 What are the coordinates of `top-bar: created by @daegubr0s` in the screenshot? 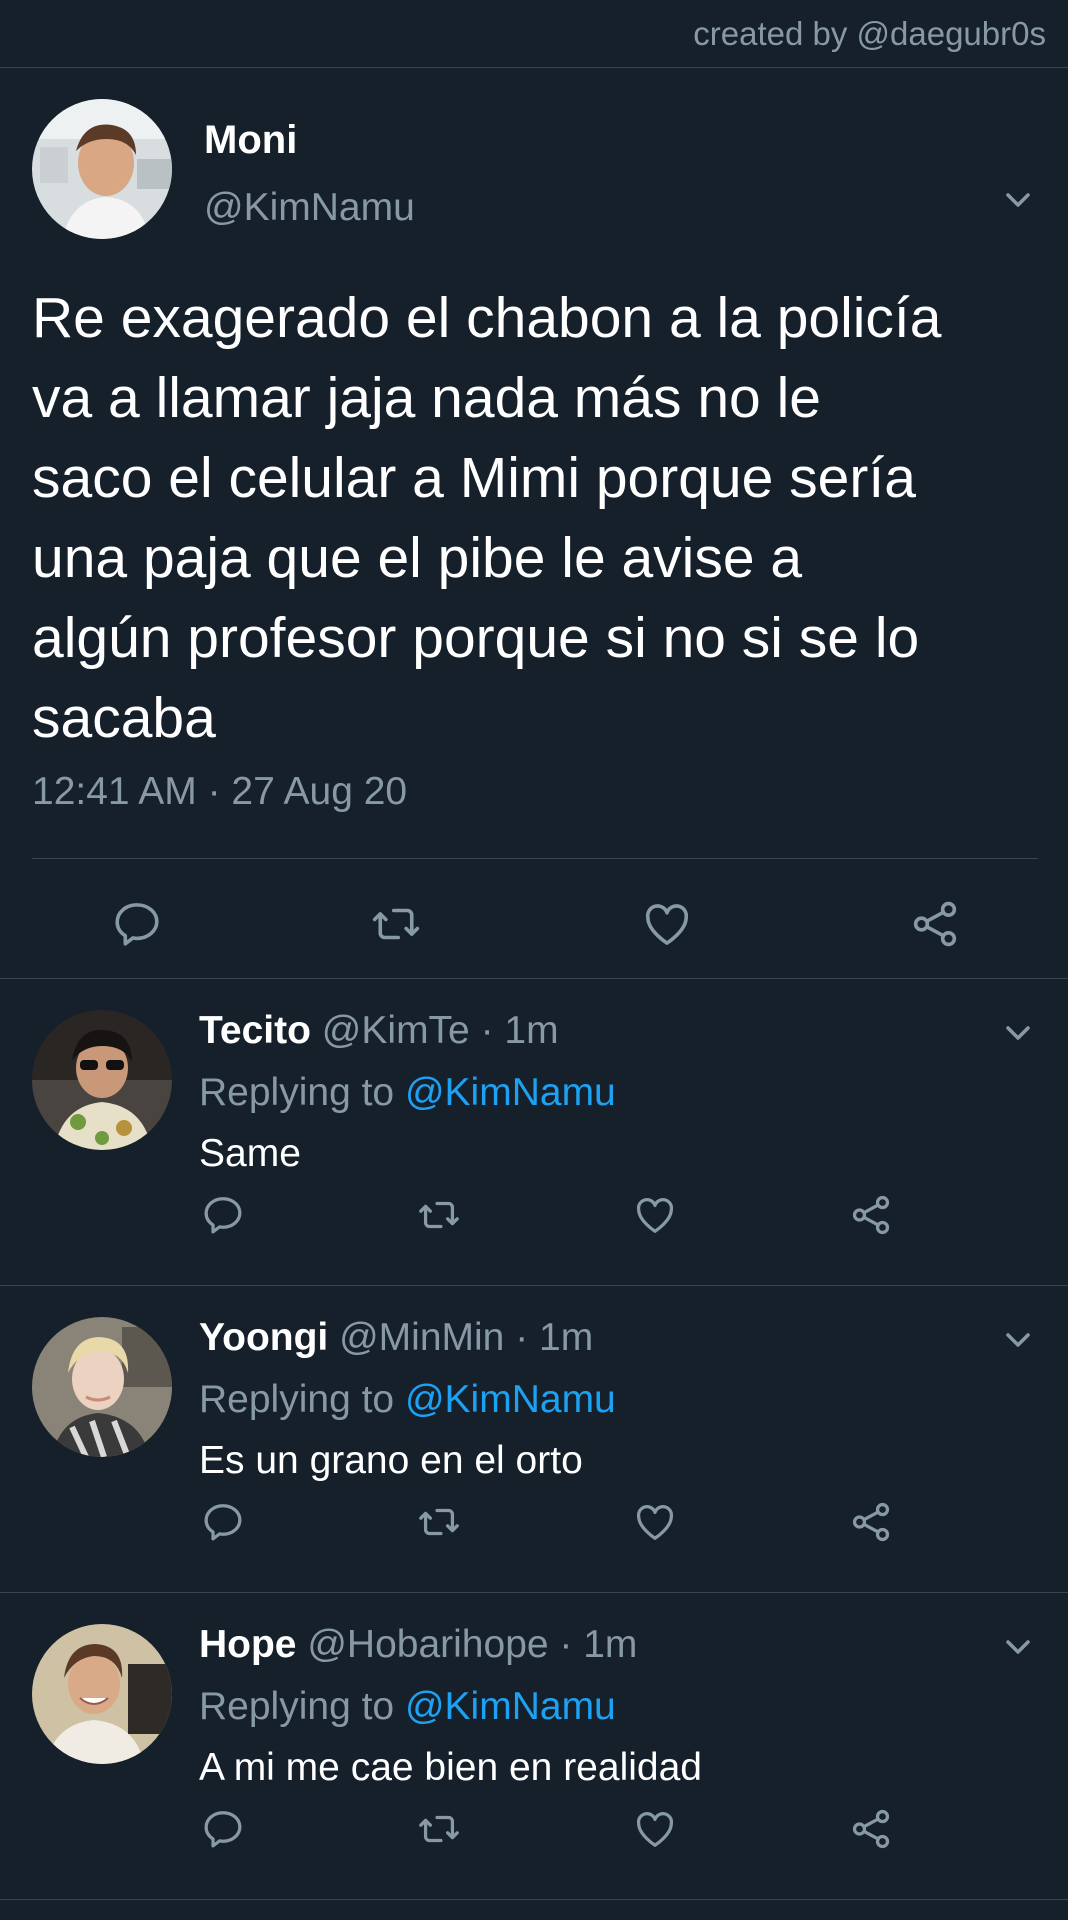 It's located at (534, 34).